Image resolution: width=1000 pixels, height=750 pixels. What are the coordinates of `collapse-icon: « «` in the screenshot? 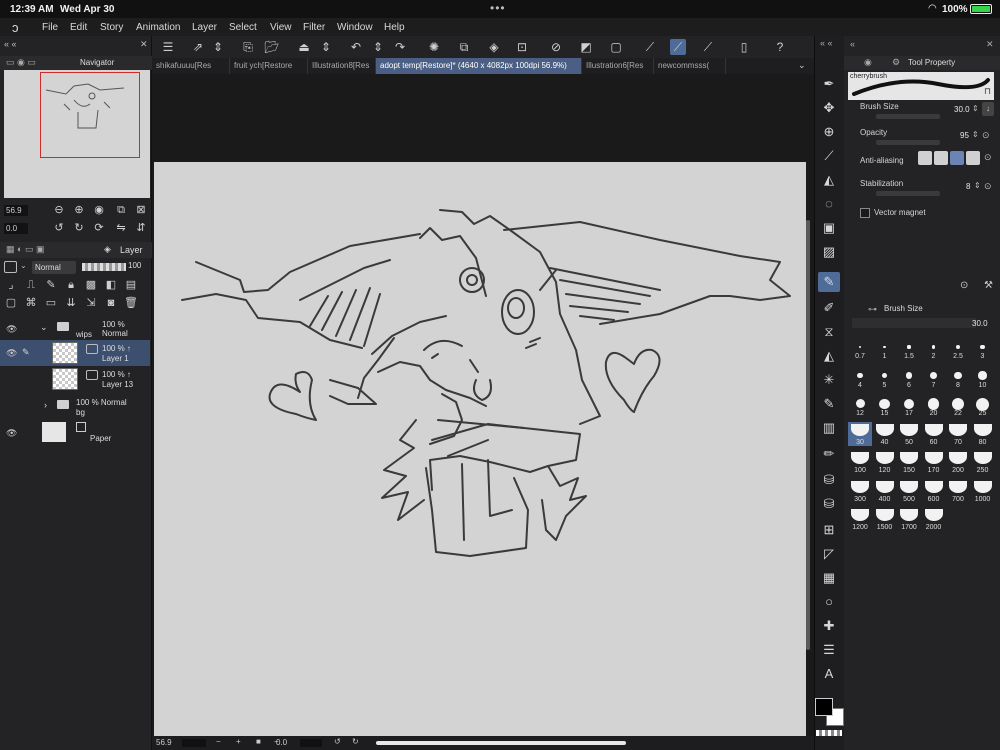 It's located at (826, 43).